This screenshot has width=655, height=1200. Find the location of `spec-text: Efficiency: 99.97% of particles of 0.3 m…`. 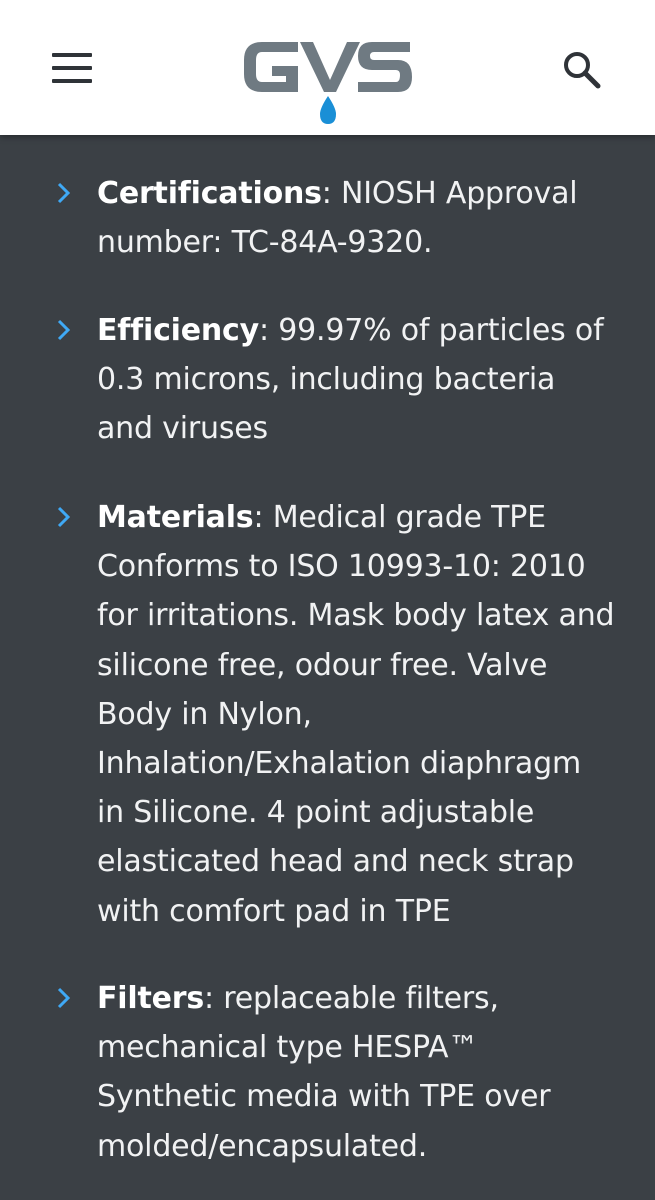

spec-text: Efficiency: 99.97% of particles of 0.3 m… is located at coordinates (357, 380).